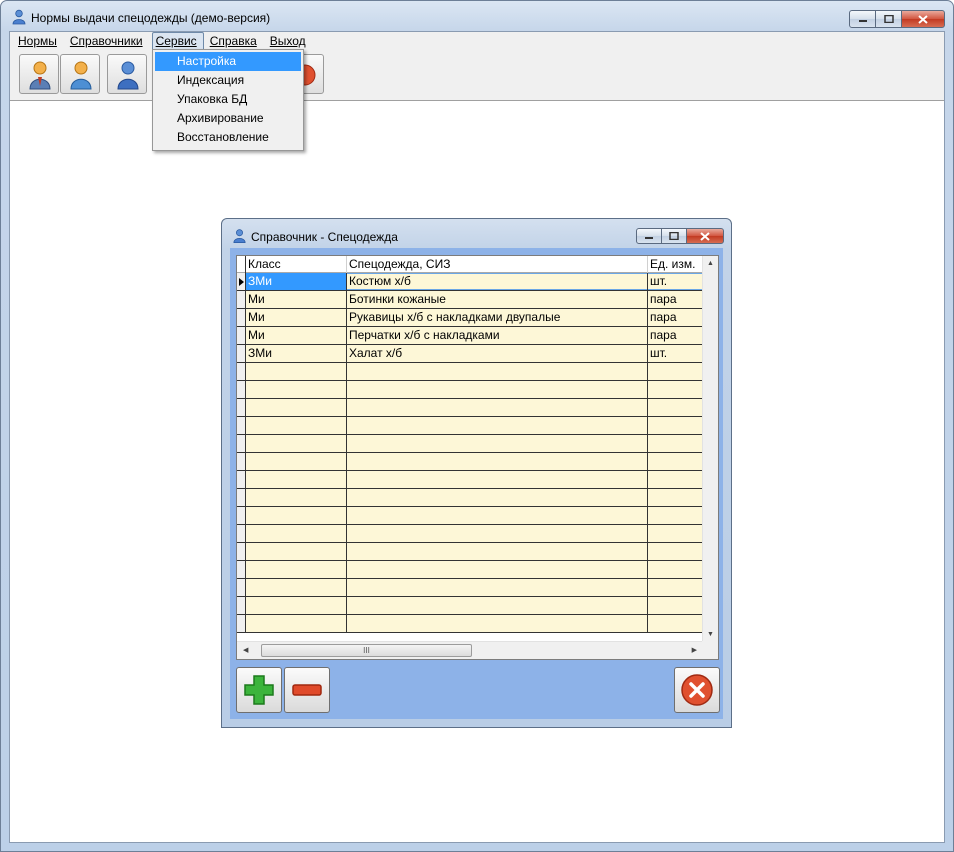 The width and height of the screenshot is (954, 852). Describe the element at coordinates (245, 650) in the screenshot. I see `scroll-left-arrow-icon: ◀` at that location.